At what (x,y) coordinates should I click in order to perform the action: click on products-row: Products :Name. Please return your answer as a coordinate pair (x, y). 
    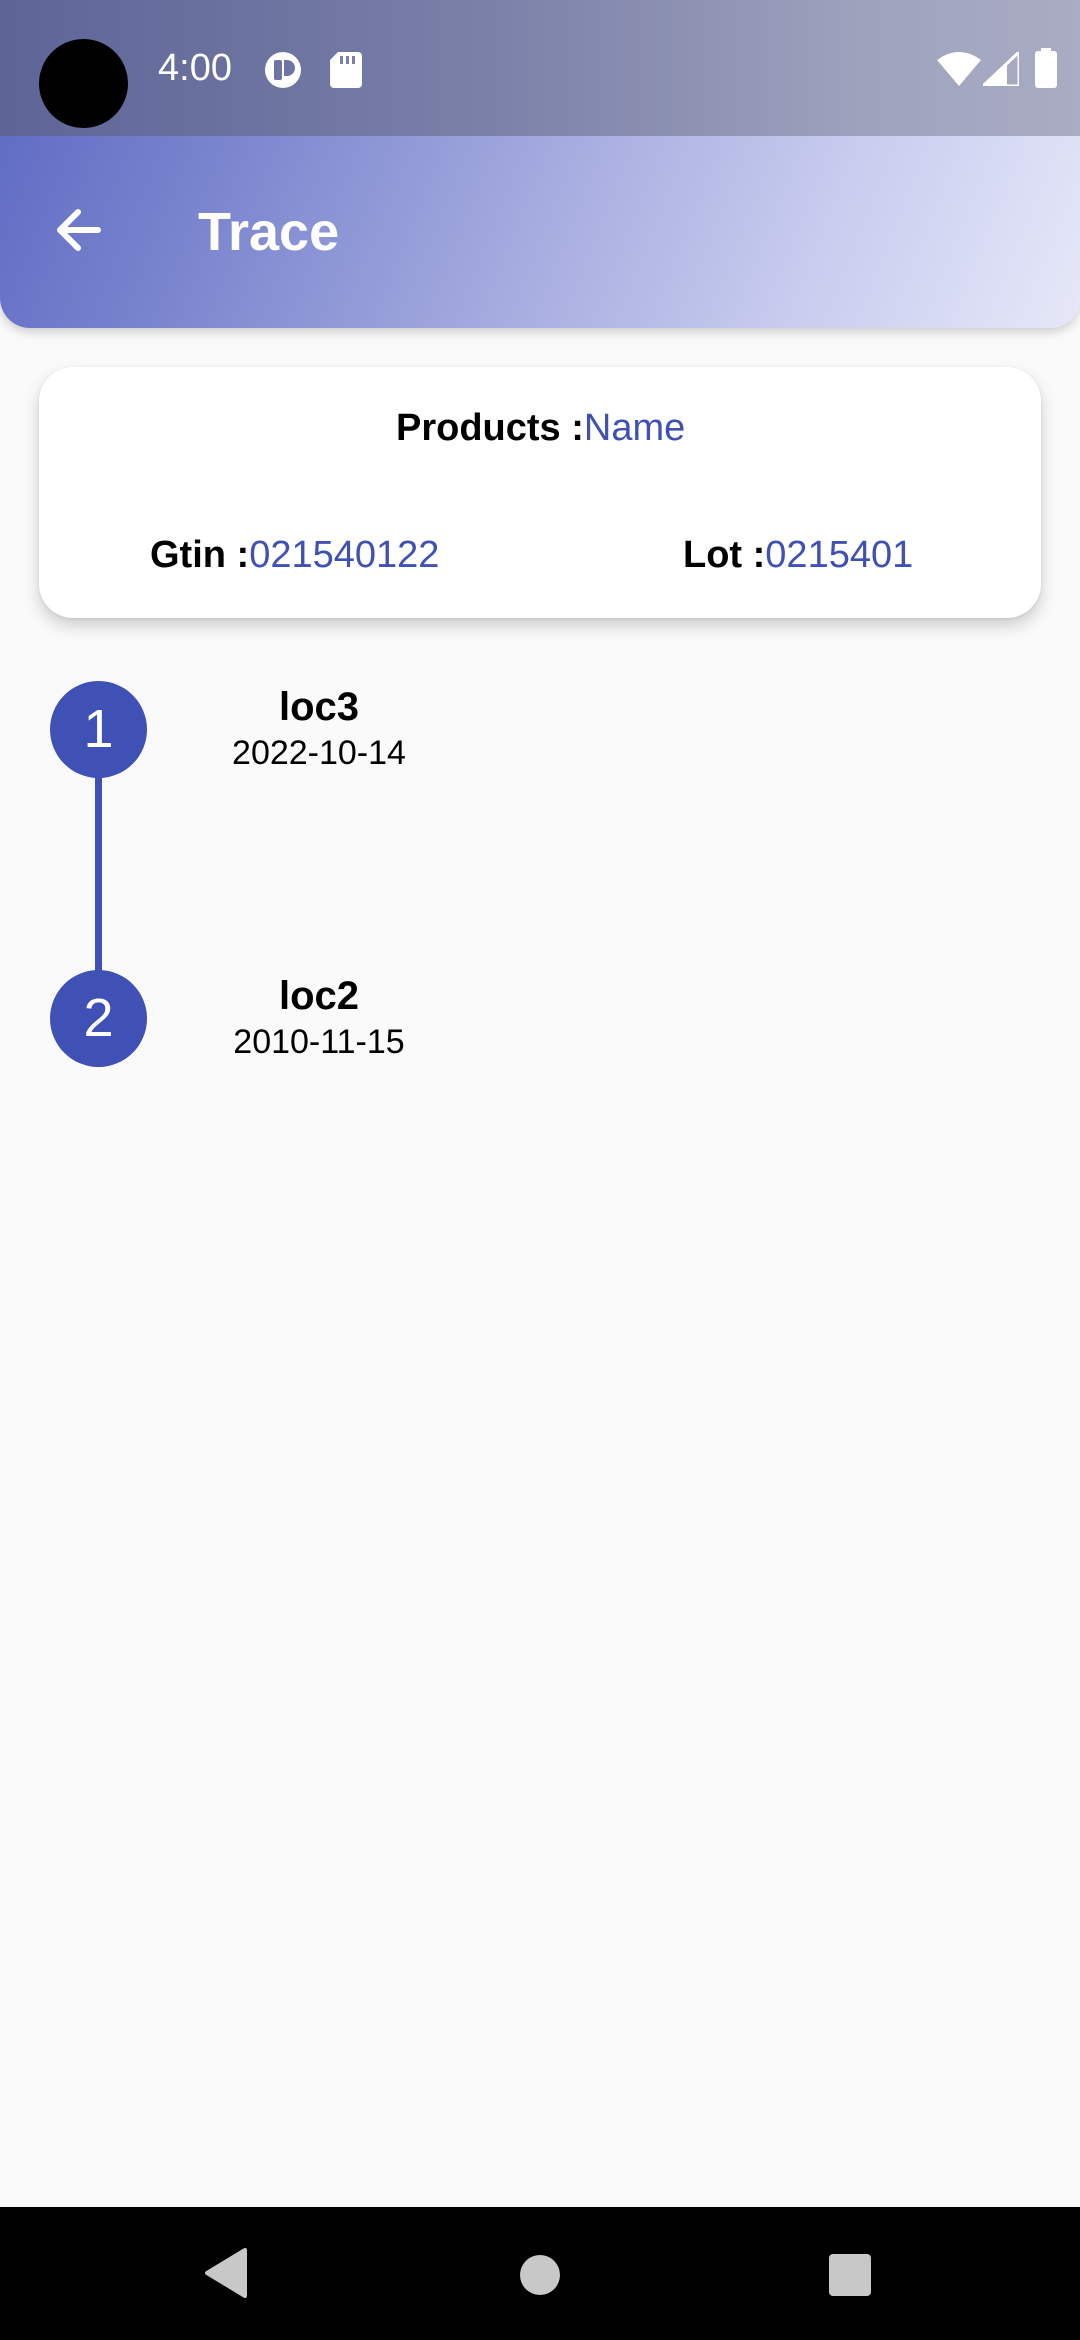
    Looking at the image, I should click on (540, 428).